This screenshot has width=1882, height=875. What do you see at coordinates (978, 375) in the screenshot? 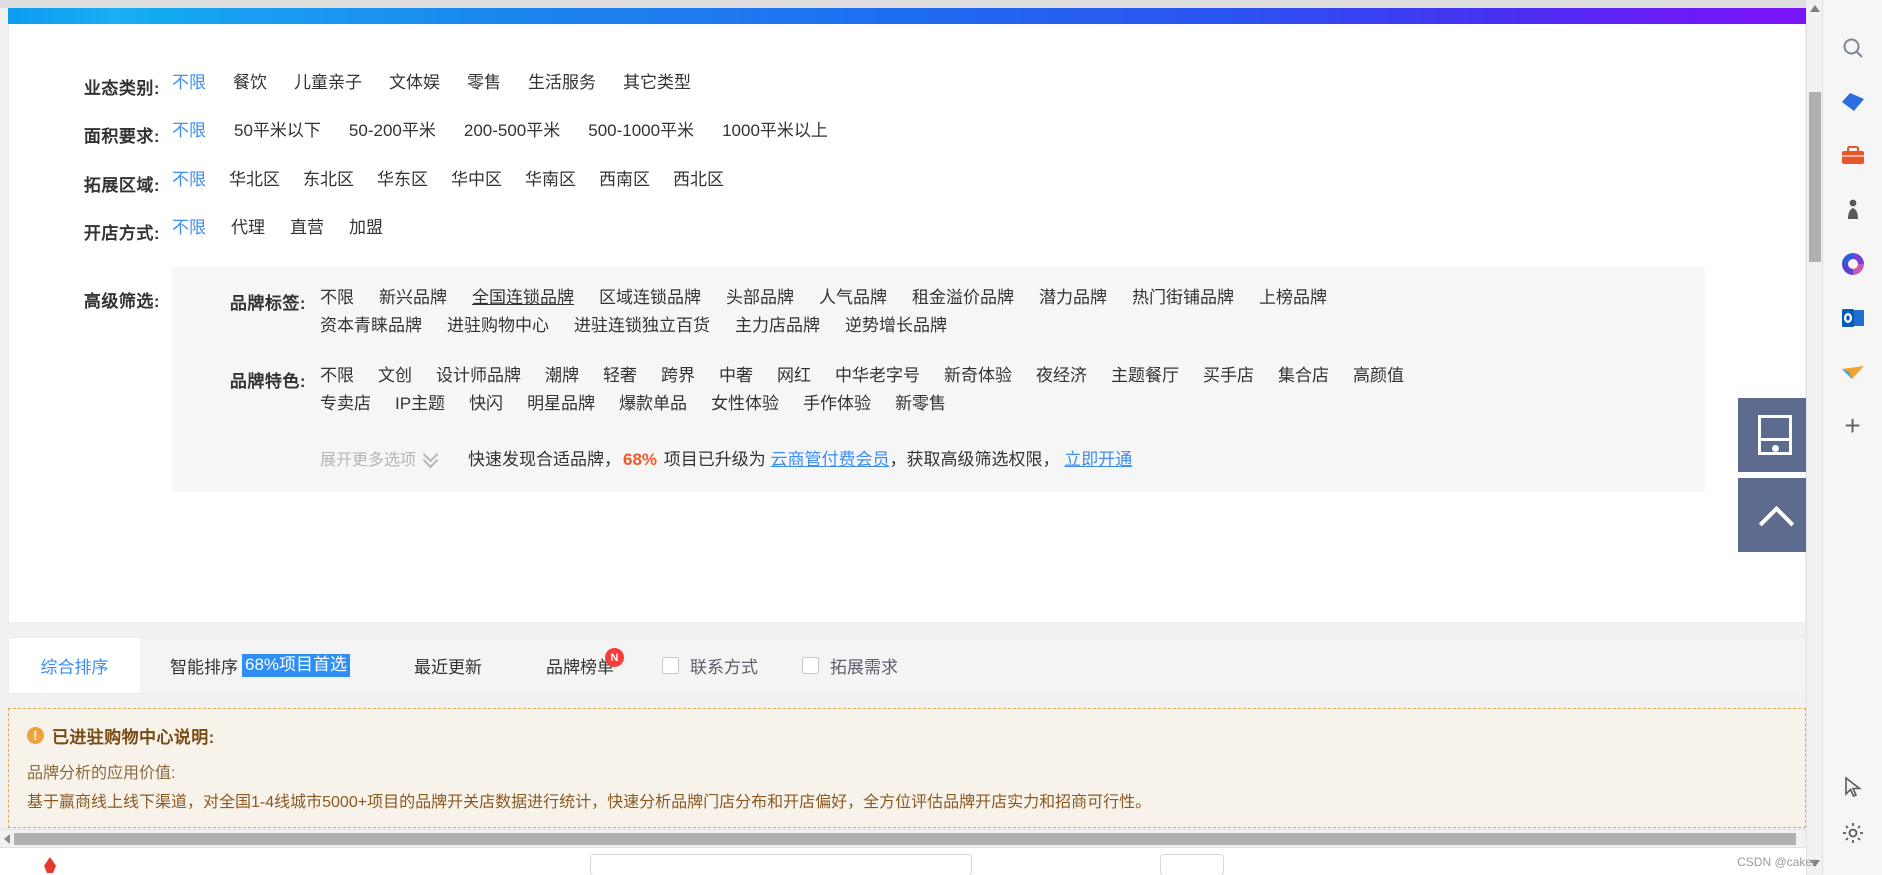
I see `brand-feature-novel-experience: 新奇体验` at bounding box center [978, 375].